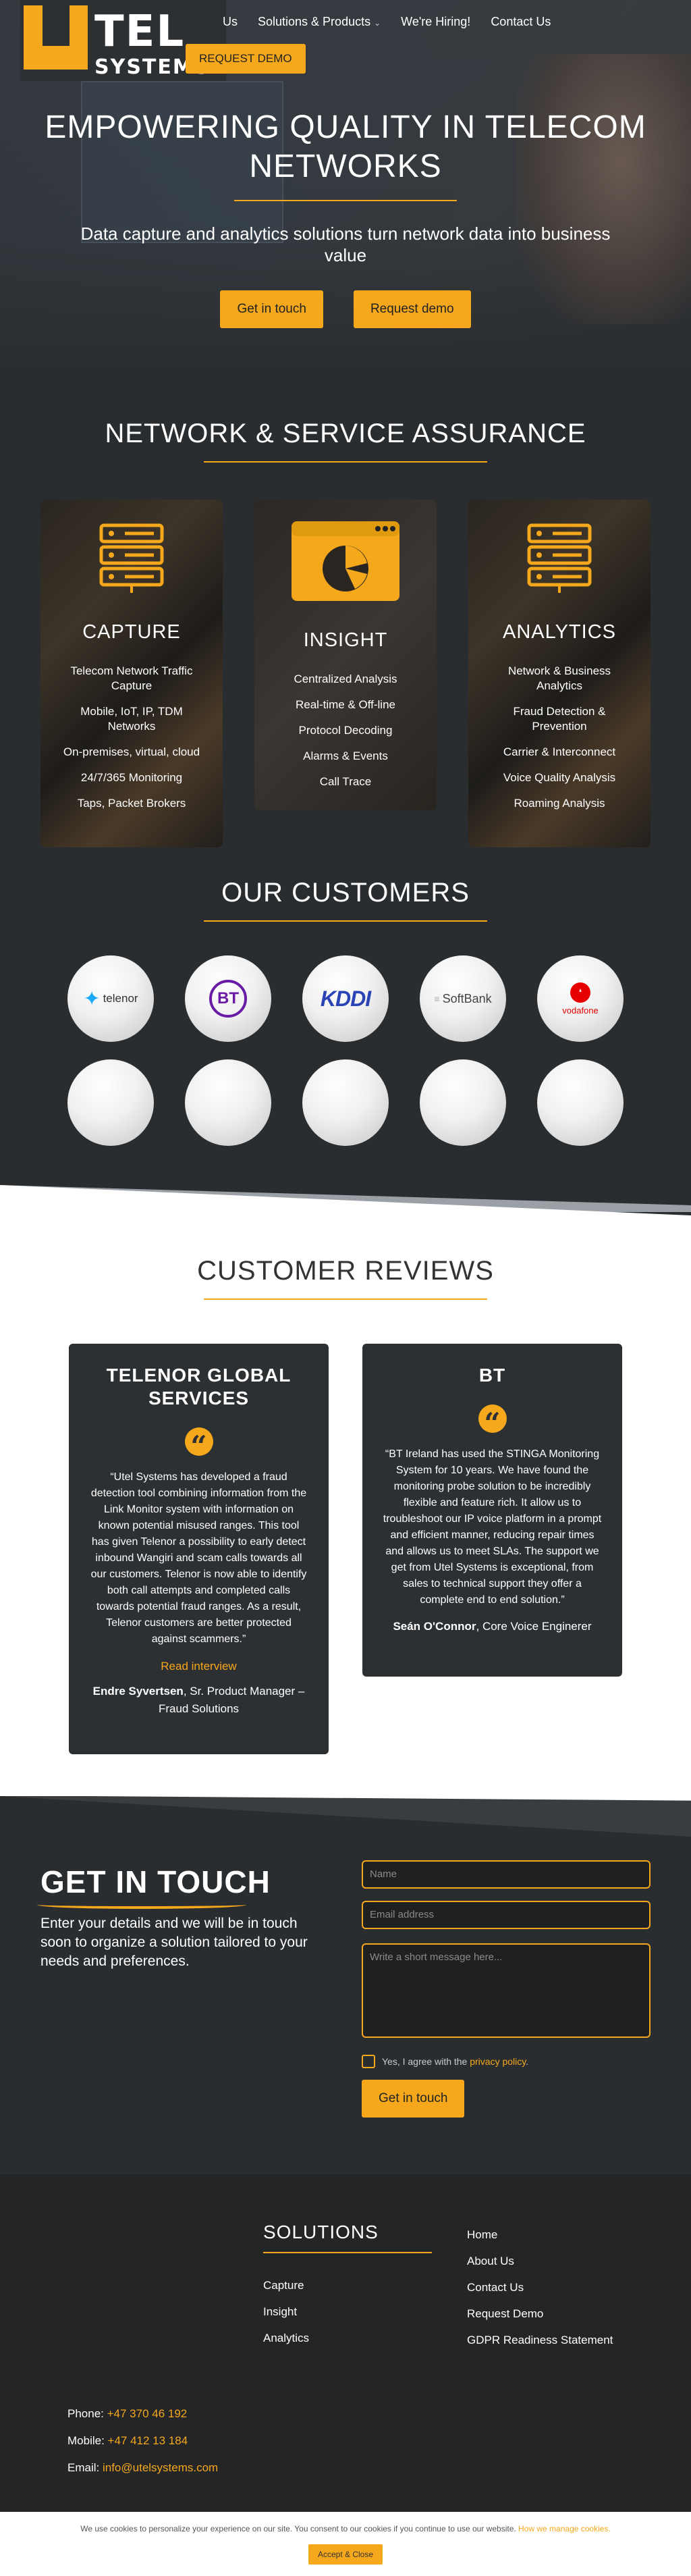  Describe the element at coordinates (368, 2061) in the screenshot. I see `privacy-checkbox` at that location.